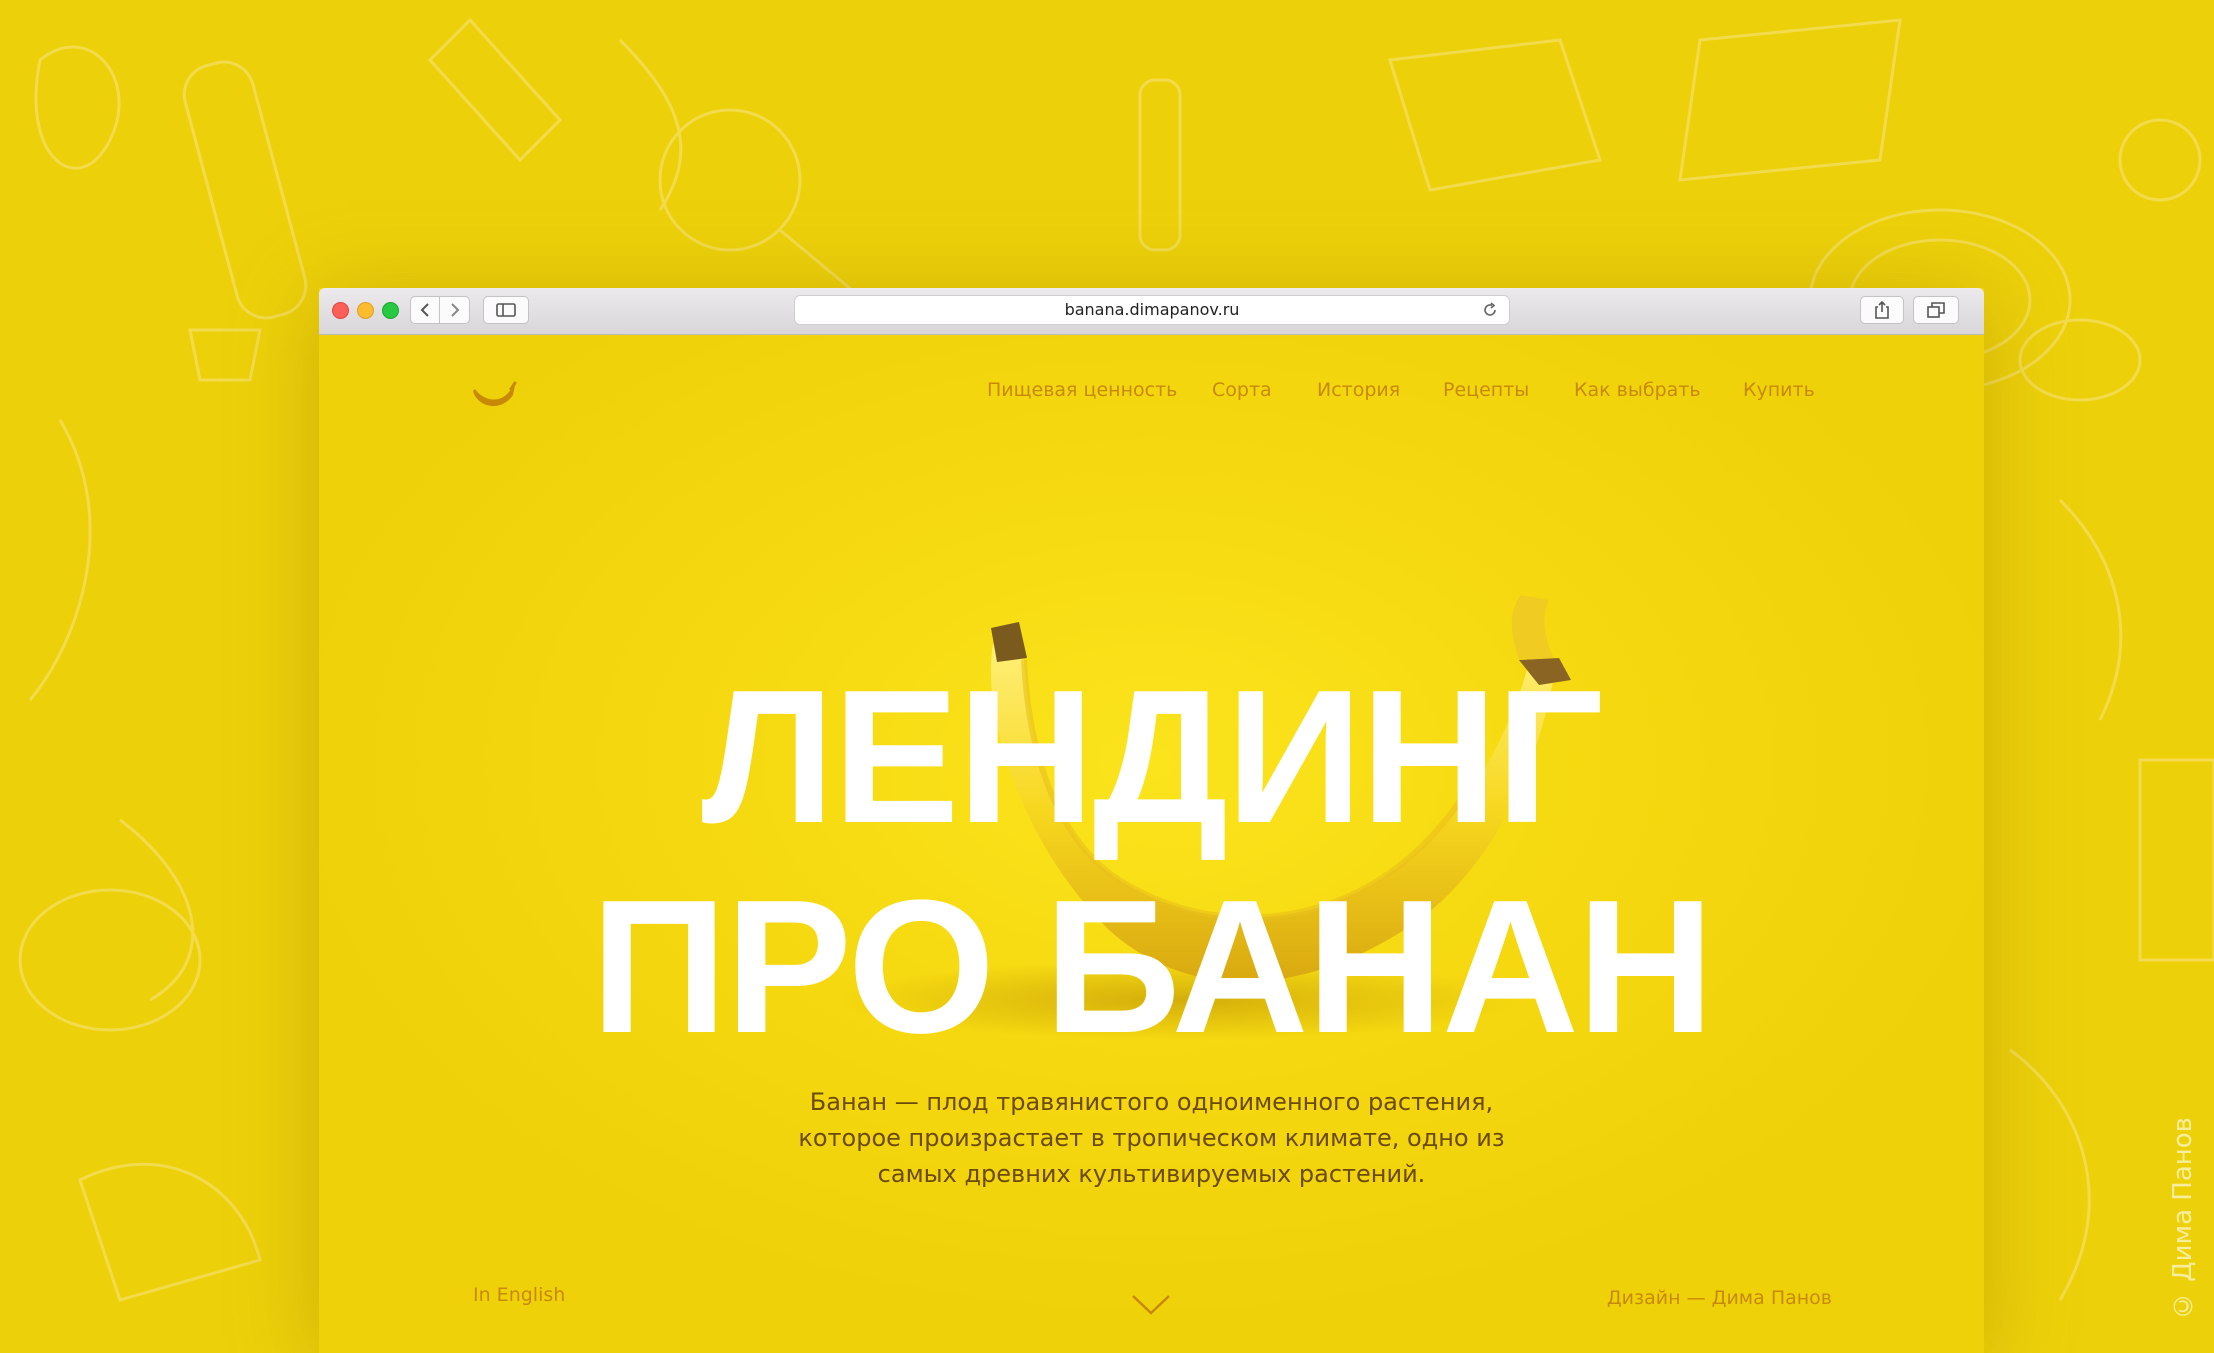 Image resolution: width=2214 pixels, height=1353 pixels. What do you see at coordinates (1242, 390) in the screenshot?
I see `nav-item-varieties: Сорта` at bounding box center [1242, 390].